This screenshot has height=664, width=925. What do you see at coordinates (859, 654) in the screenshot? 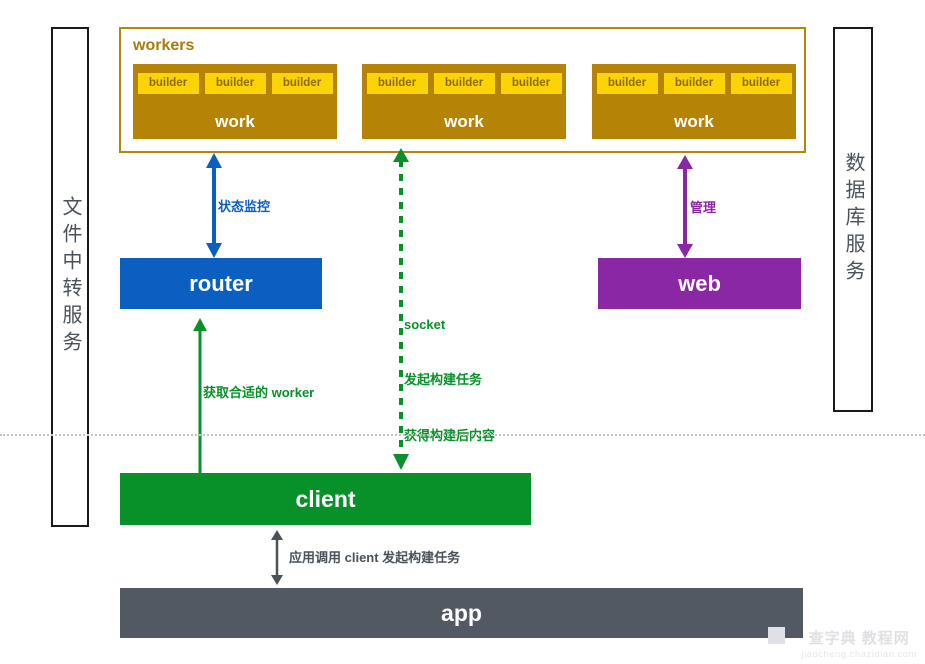
I see `watermark-sub: jiaocheng.chazidian.com` at bounding box center [859, 654].